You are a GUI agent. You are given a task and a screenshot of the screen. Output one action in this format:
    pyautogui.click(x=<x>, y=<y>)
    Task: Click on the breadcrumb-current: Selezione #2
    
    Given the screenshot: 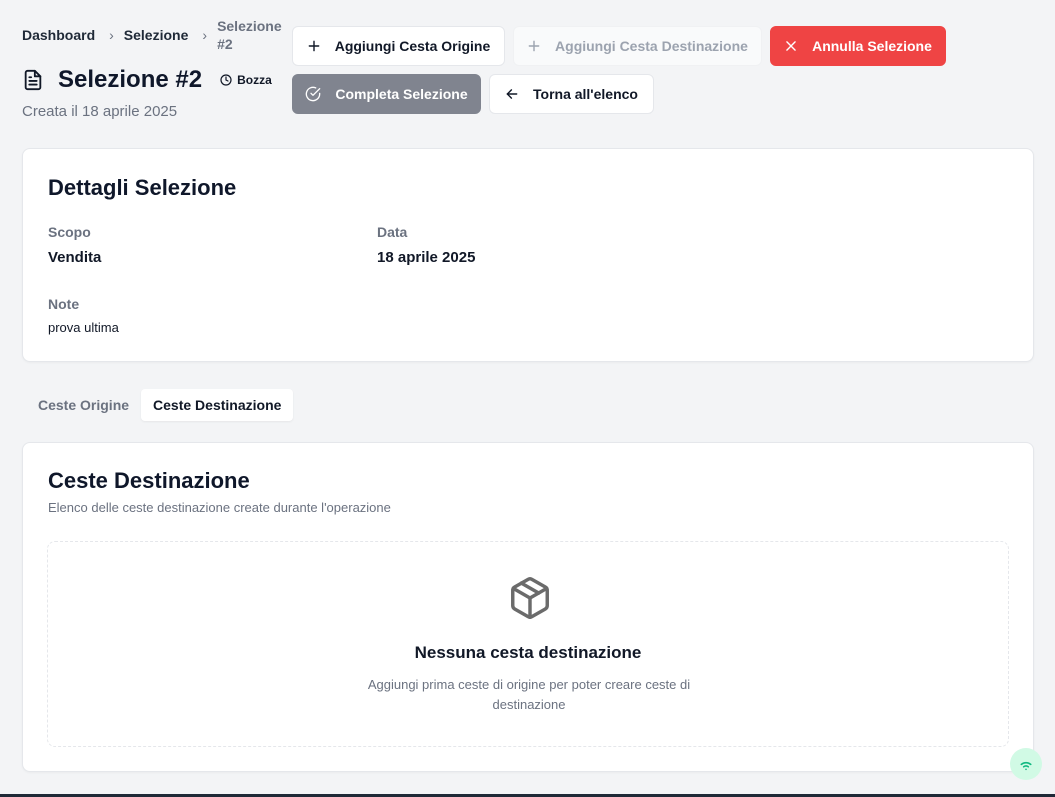 What is the action you would take?
    pyautogui.click(x=249, y=35)
    